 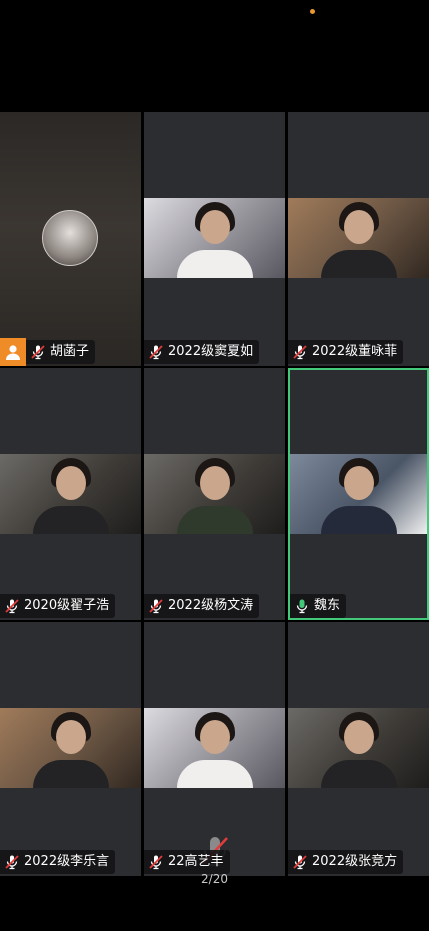 I want to click on page-indicator: 2/20, so click(x=214, y=879).